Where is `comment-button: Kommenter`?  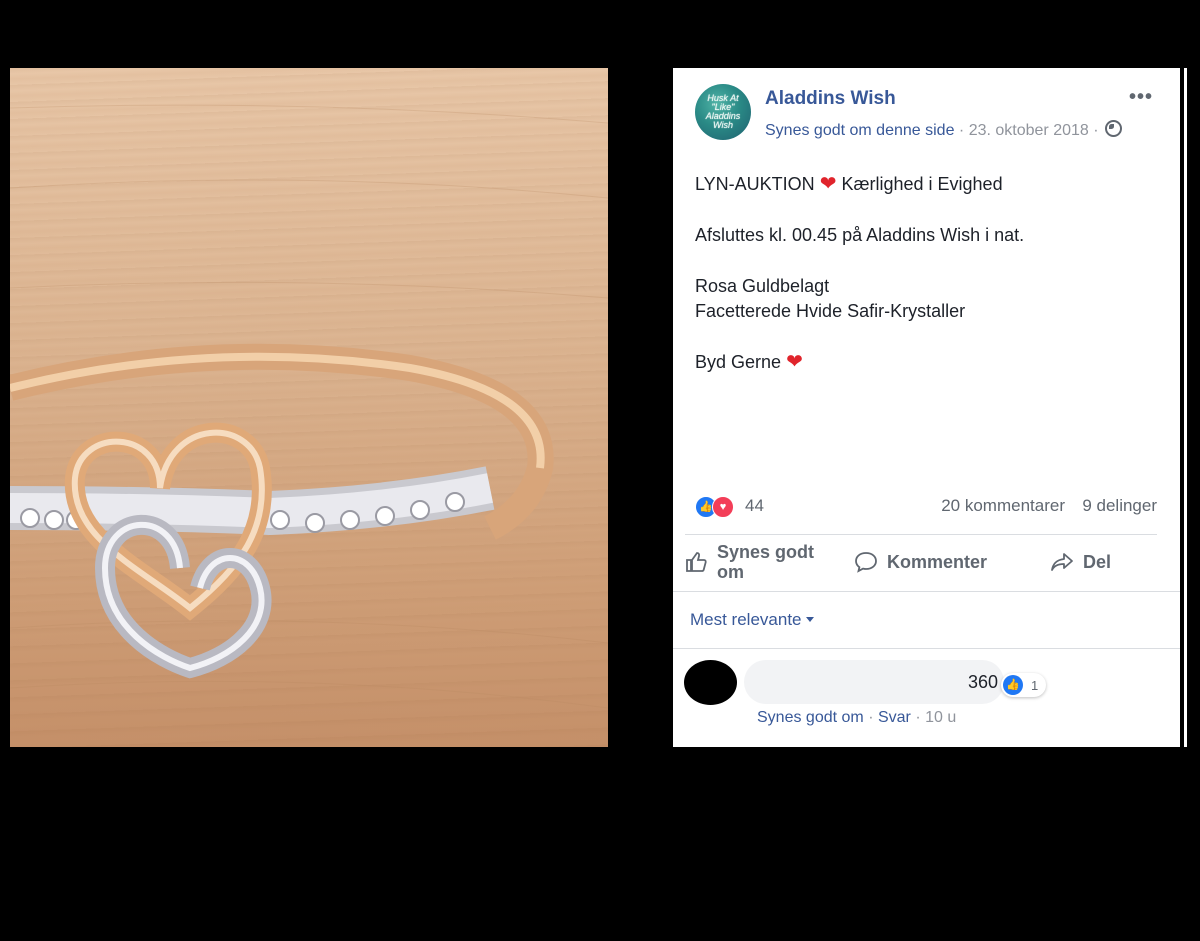
comment-button: Kommenter is located at coordinates (920, 562).